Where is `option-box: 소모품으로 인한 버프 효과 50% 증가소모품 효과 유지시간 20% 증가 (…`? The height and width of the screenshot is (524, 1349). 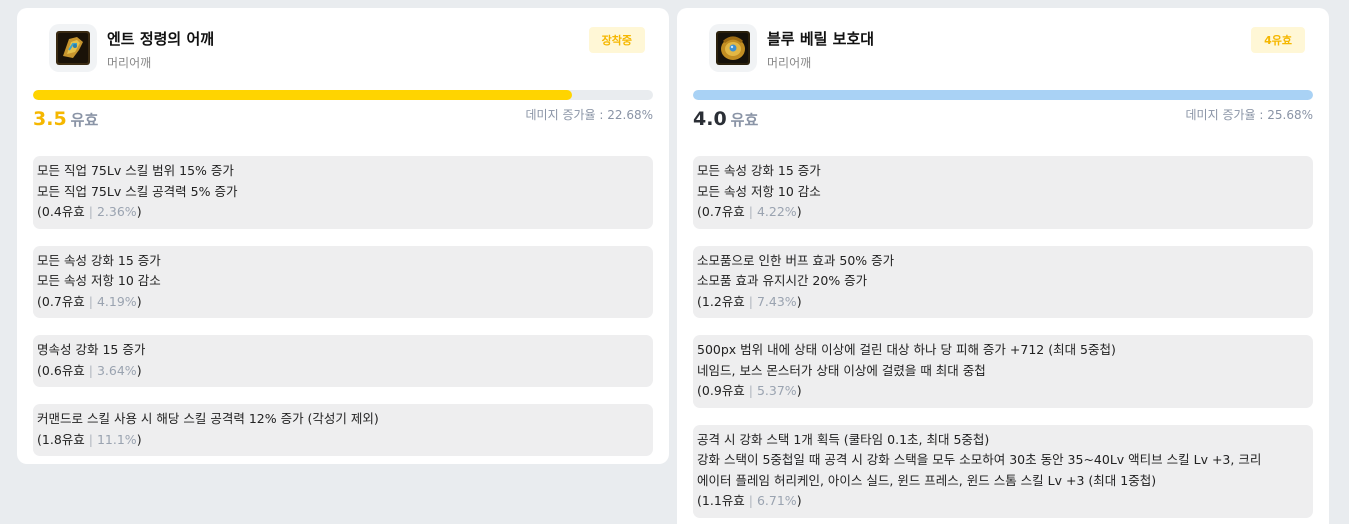 option-box: 소모품으로 인한 버프 효과 50% 증가소모품 효과 유지시간 20% 증가 (… is located at coordinates (1003, 281).